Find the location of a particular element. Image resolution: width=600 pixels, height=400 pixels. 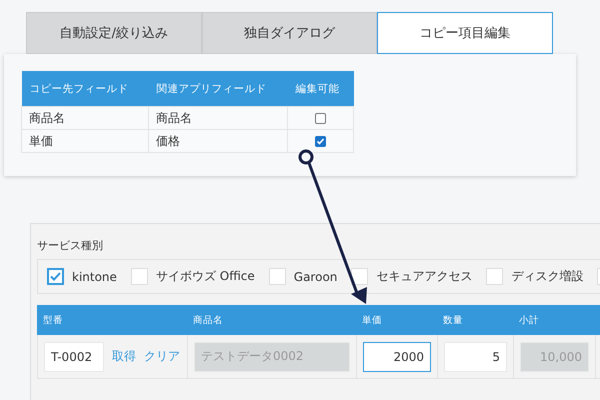

checkbox-label: ディスク増設 is located at coordinates (547, 276).